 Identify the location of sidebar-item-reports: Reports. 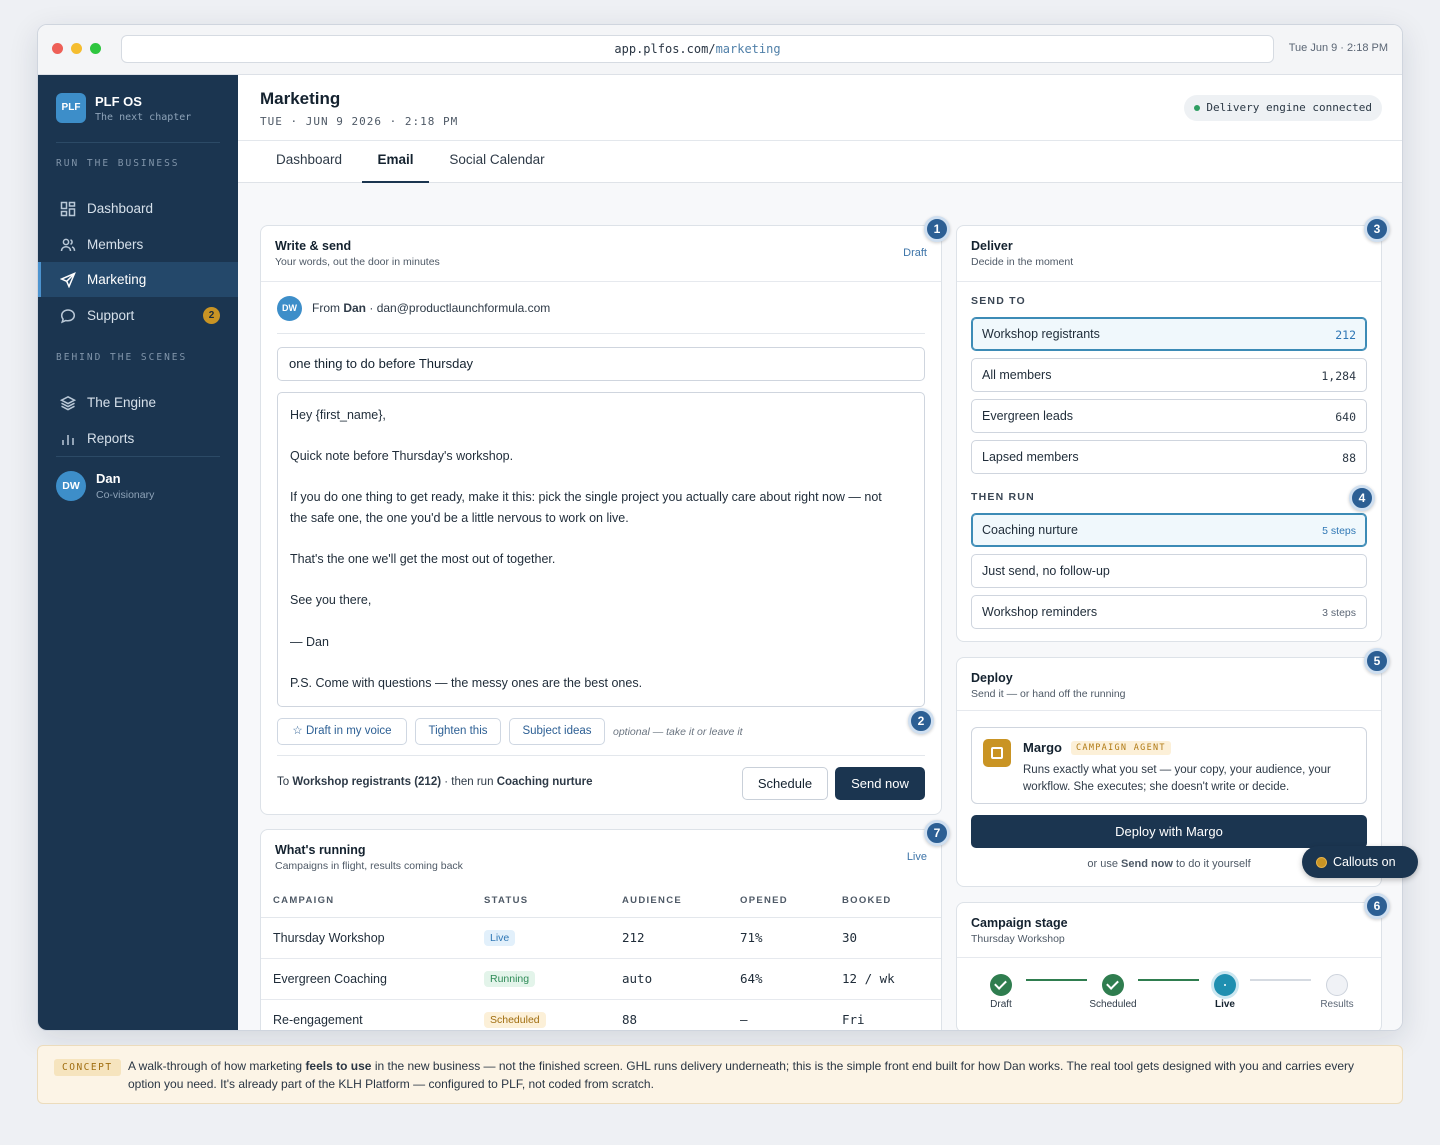
(138, 438).